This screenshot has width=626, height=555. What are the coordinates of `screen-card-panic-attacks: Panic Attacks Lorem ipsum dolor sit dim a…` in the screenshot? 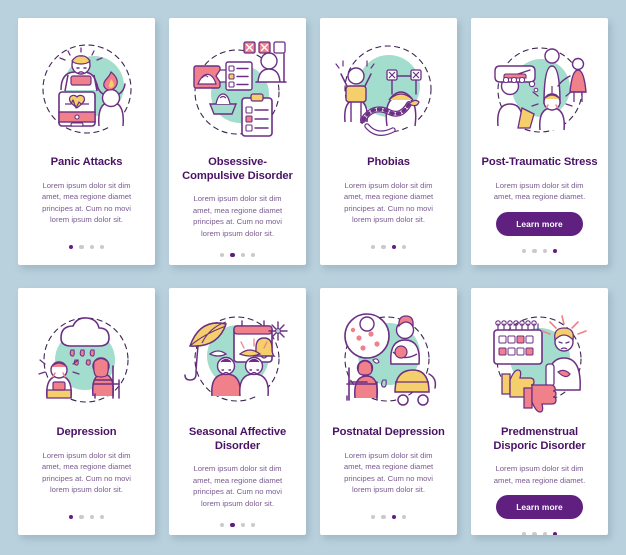 It's located at (86, 141).